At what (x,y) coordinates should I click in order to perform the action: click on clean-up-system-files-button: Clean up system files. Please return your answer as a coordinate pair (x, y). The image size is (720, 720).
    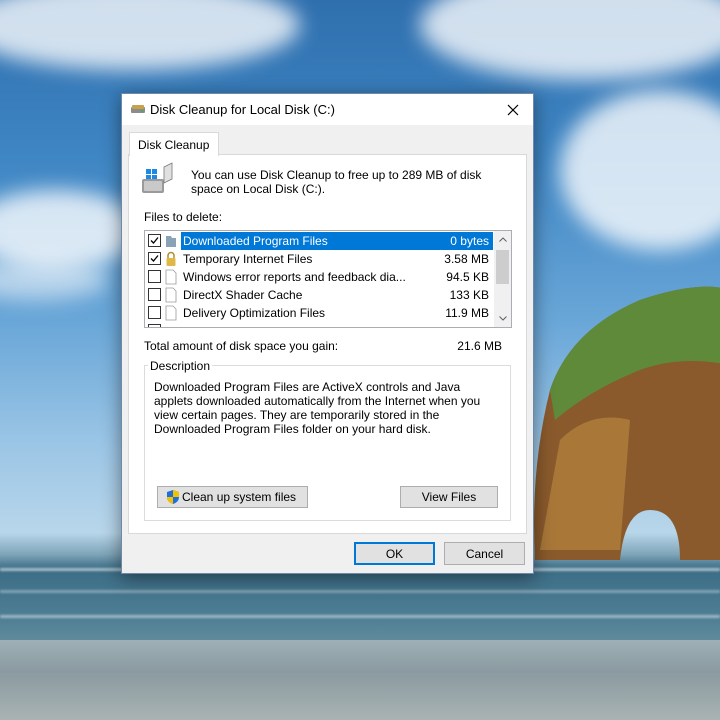
    Looking at the image, I should click on (232, 497).